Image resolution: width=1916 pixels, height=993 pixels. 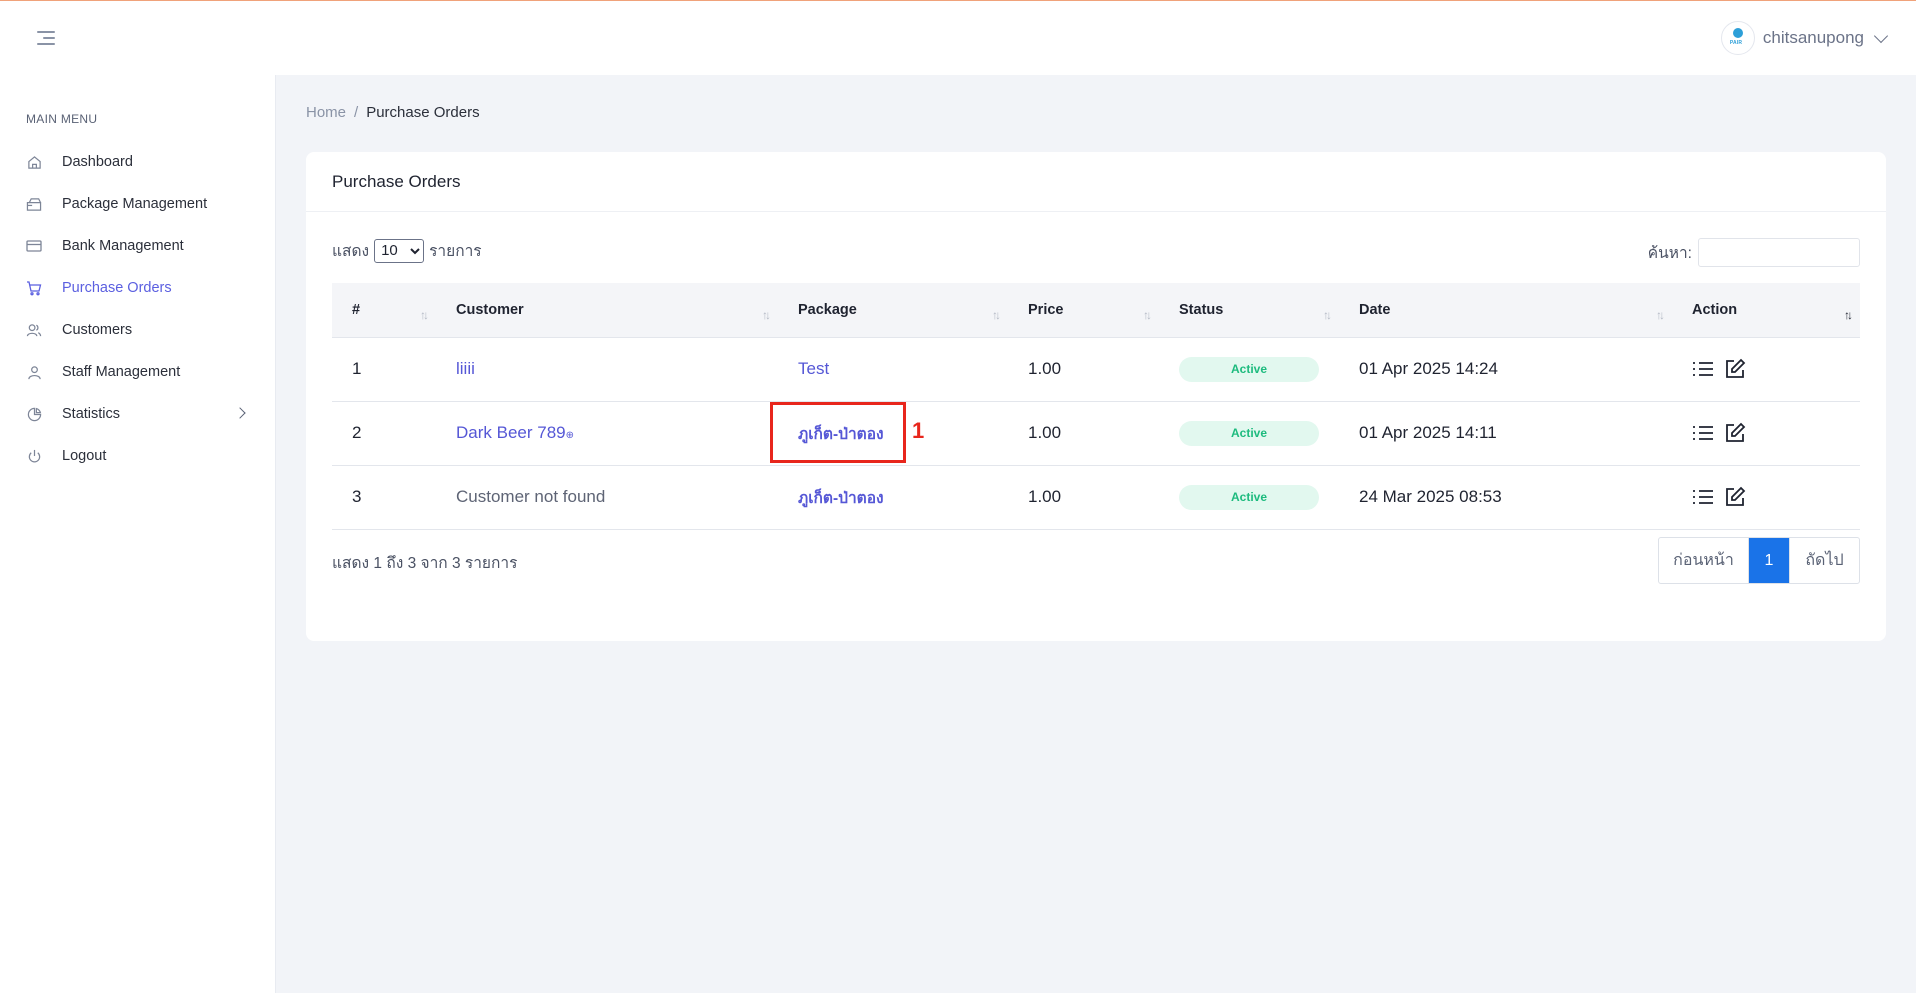 What do you see at coordinates (607, 310) in the screenshot?
I see `column-header-customer: Customer ↑↓` at bounding box center [607, 310].